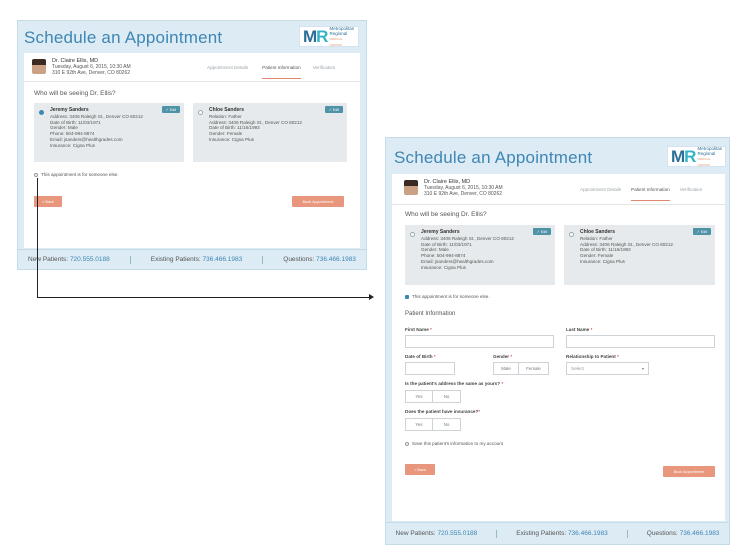 The height and width of the screenshot is (545, 741). I want to click on first-name-input, so click(479, 341).